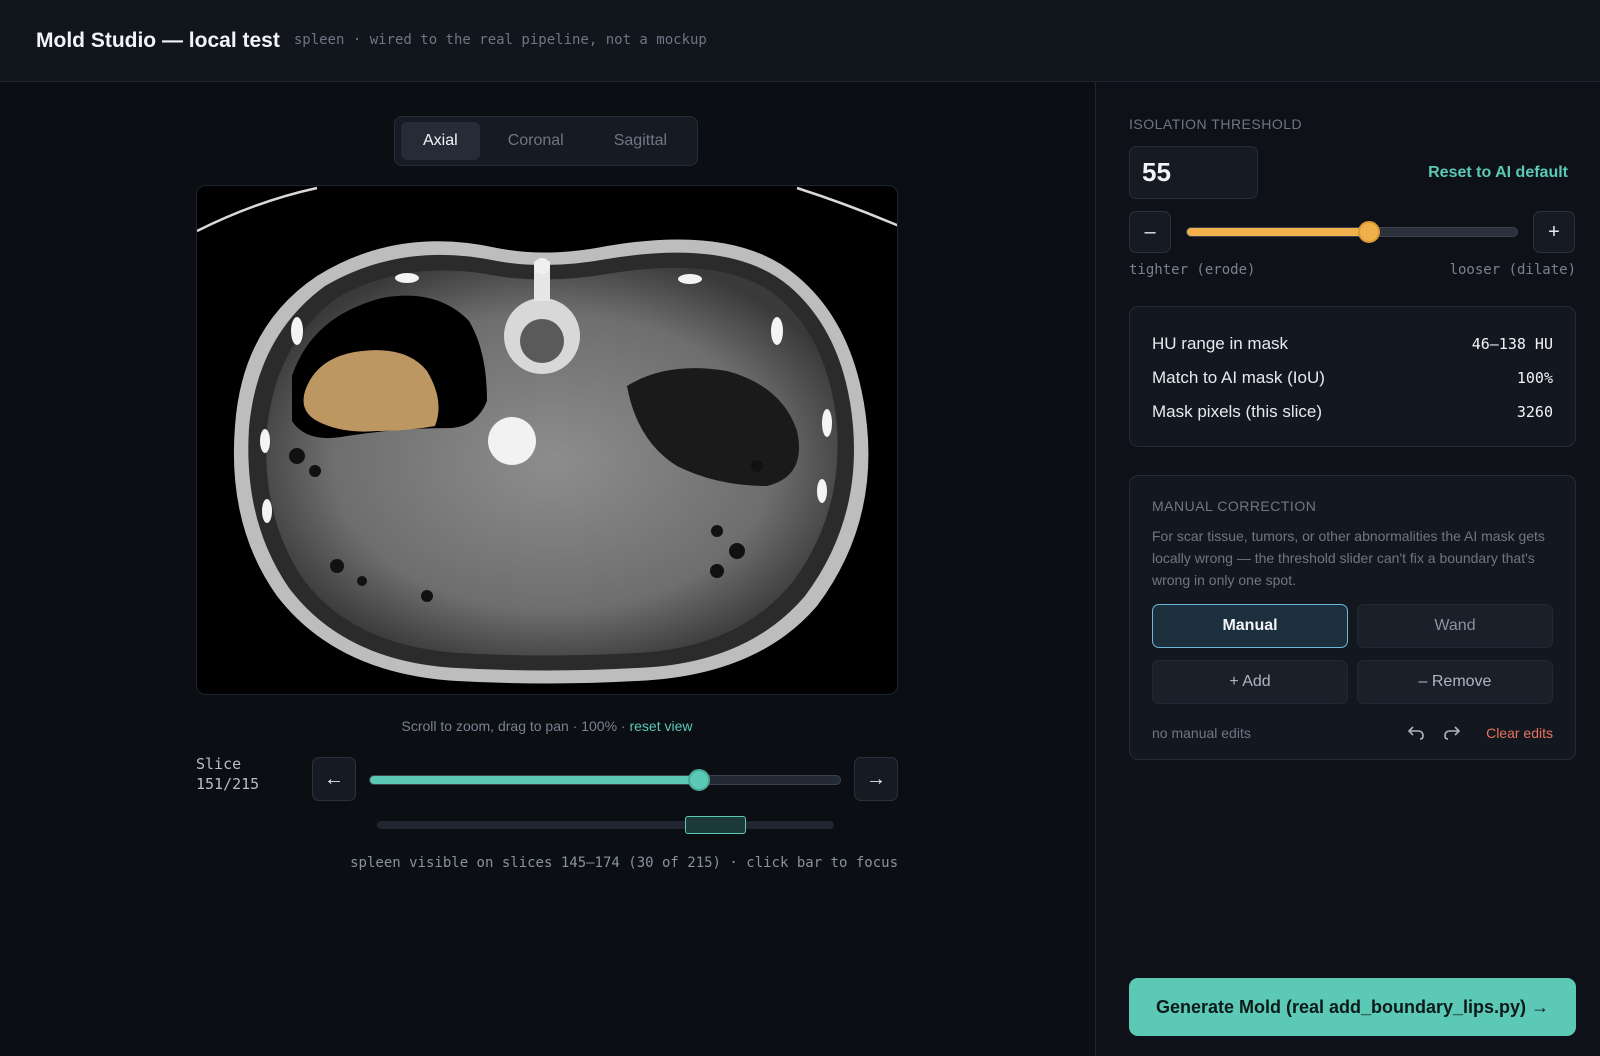 This screenshot has height=1056, width=1600. Describe the element at coordinates (228, 784) in the screenshot. I see `slice-value: 151/215` at that location.